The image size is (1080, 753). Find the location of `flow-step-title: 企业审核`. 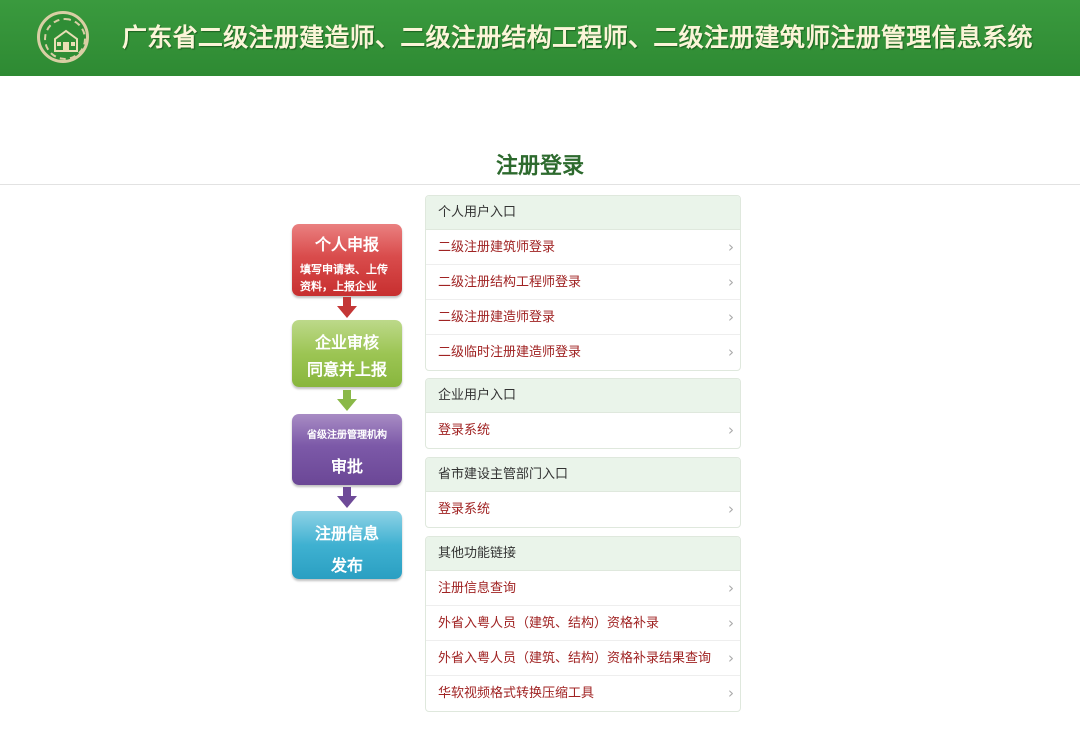

flow-step-title: 企业审核 is located at coordinates (346, 342).